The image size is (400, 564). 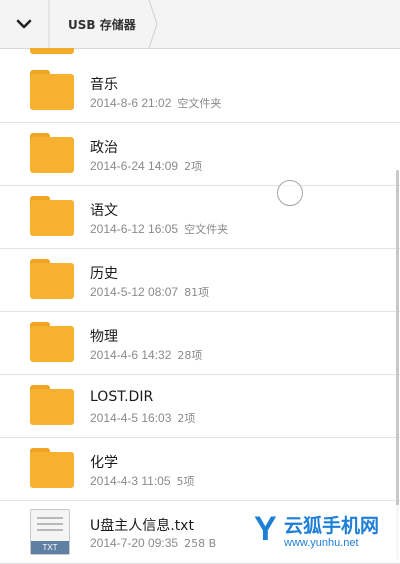 I want to click on file-list-item: 物理 2014-4-6 14:32 28项, so click(x=200, y=343).